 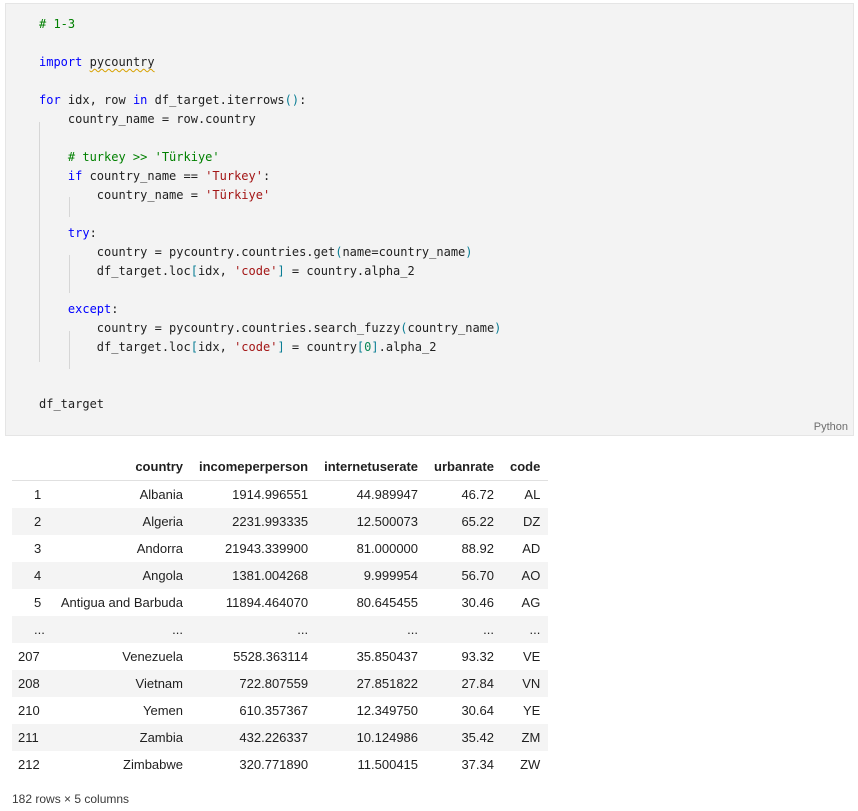 I want to click on table-row: 4 Angola 1381.004268 9.999954 56.70 AO, so click(x=280, y=575).